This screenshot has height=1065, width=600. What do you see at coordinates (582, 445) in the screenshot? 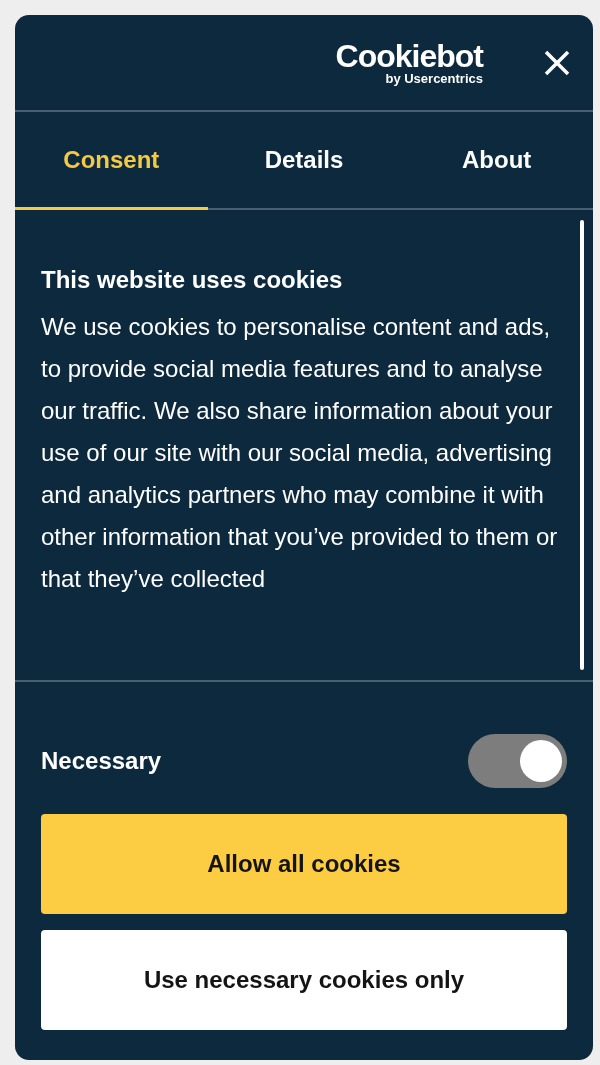
I see `scrollbar` at bounding box center [582, 445].